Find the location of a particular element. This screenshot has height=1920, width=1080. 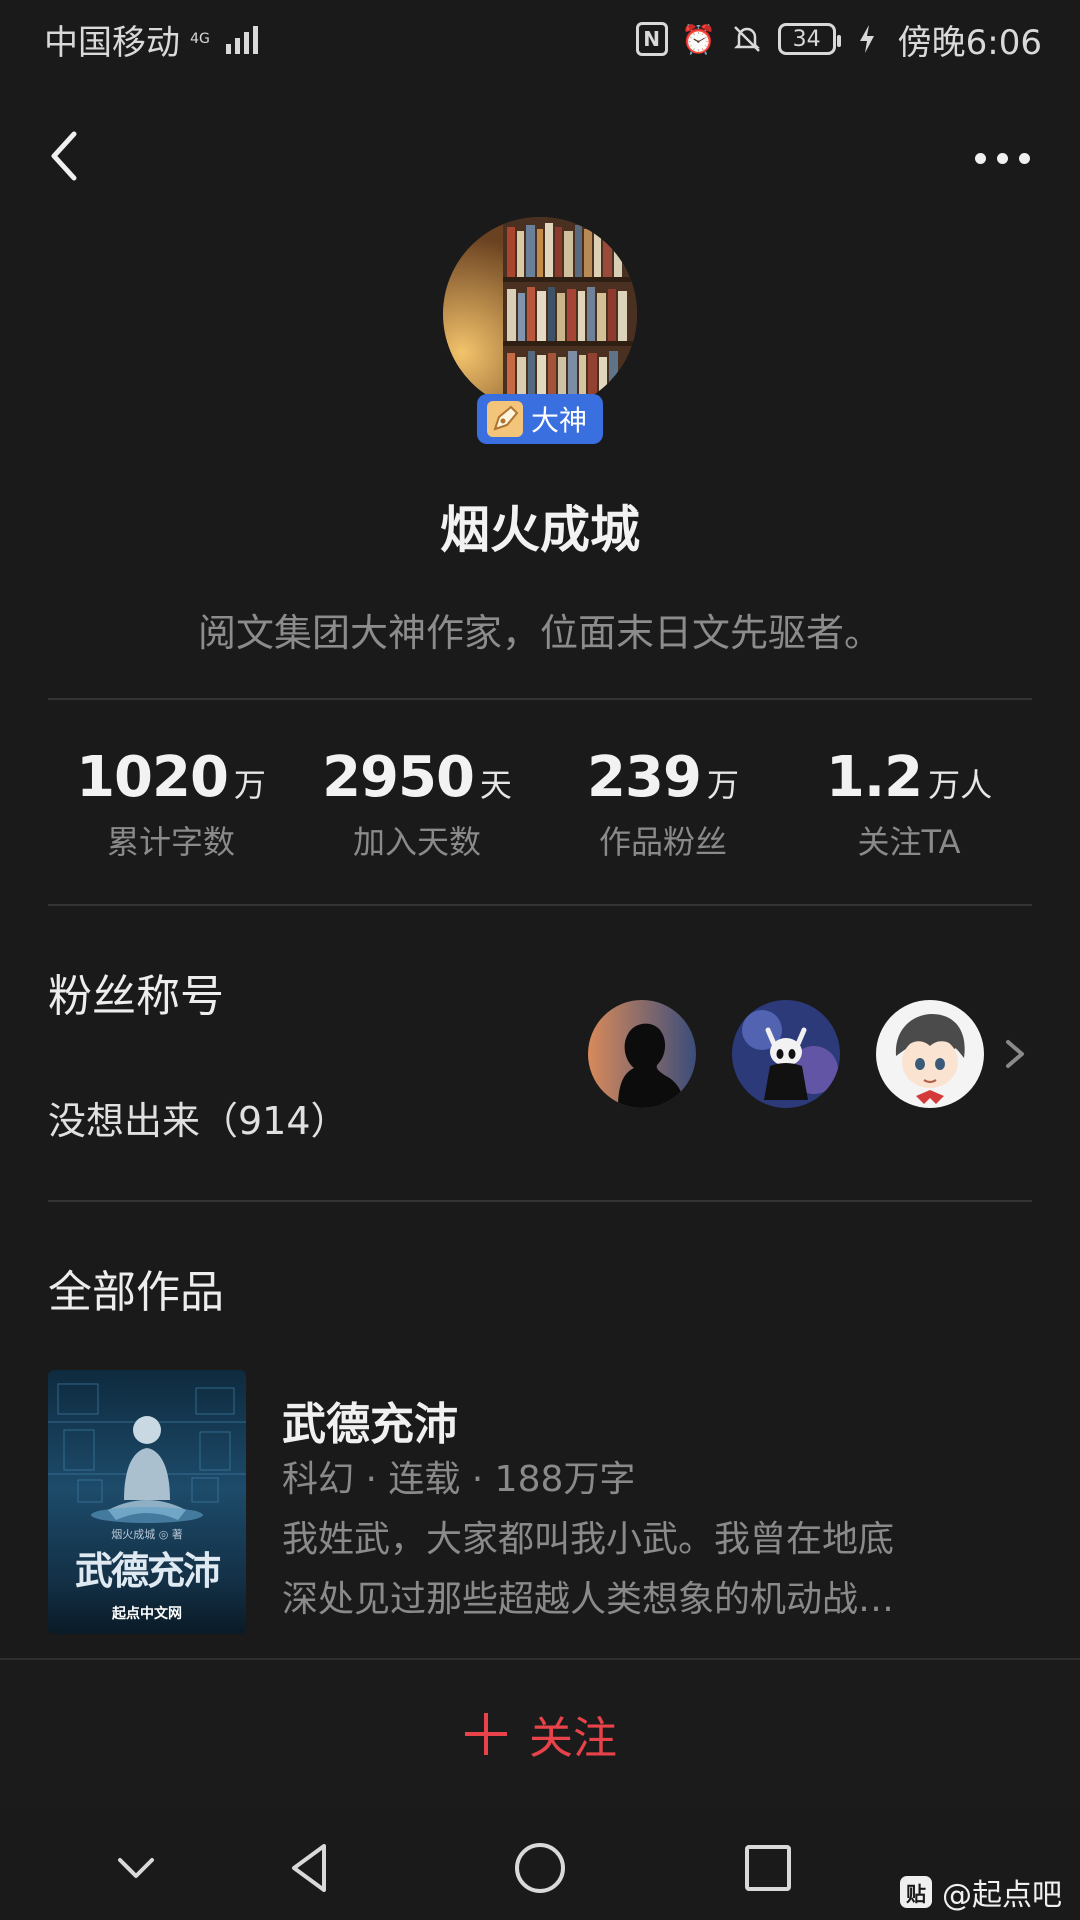

author-avatar is located at coordinates (540, 314).